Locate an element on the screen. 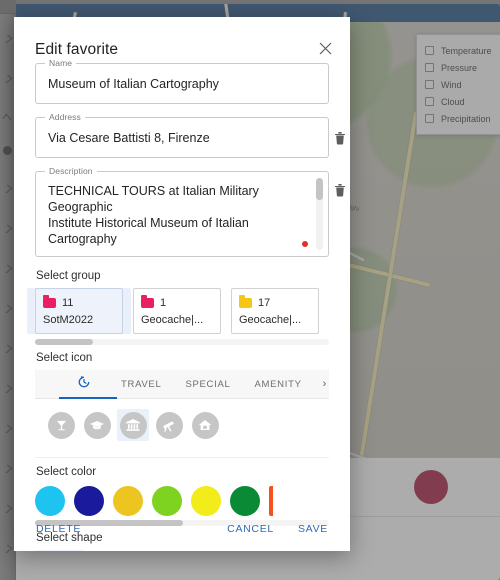 This screenshot has width=500, height=580. name-value: Museum of Italian Cartography is located at coordinates (133, 84).